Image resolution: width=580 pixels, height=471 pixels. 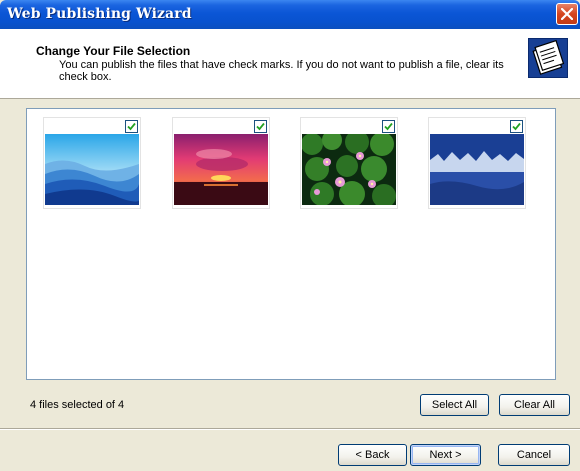 What do you see at coordinates (372, 455) in the screenshot?
I see `back-button: < Back` at bounding box center [372, 455].